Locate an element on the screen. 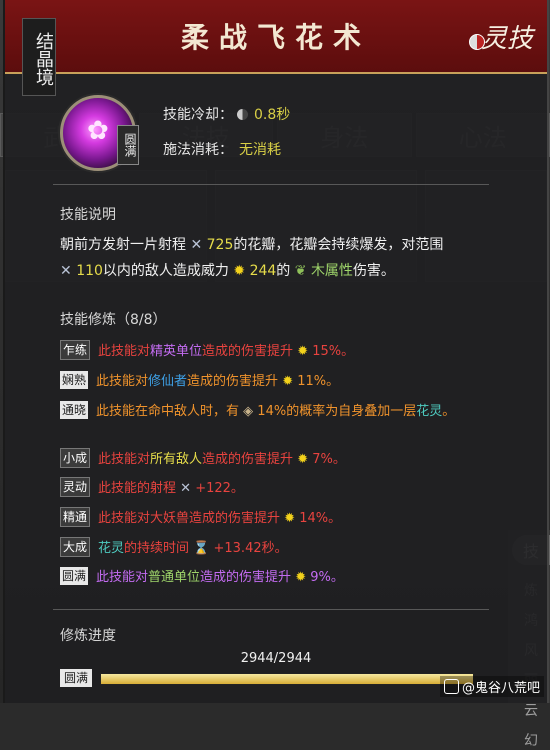  refinement-target: 精英单位 is located at coordinates (176, 351).